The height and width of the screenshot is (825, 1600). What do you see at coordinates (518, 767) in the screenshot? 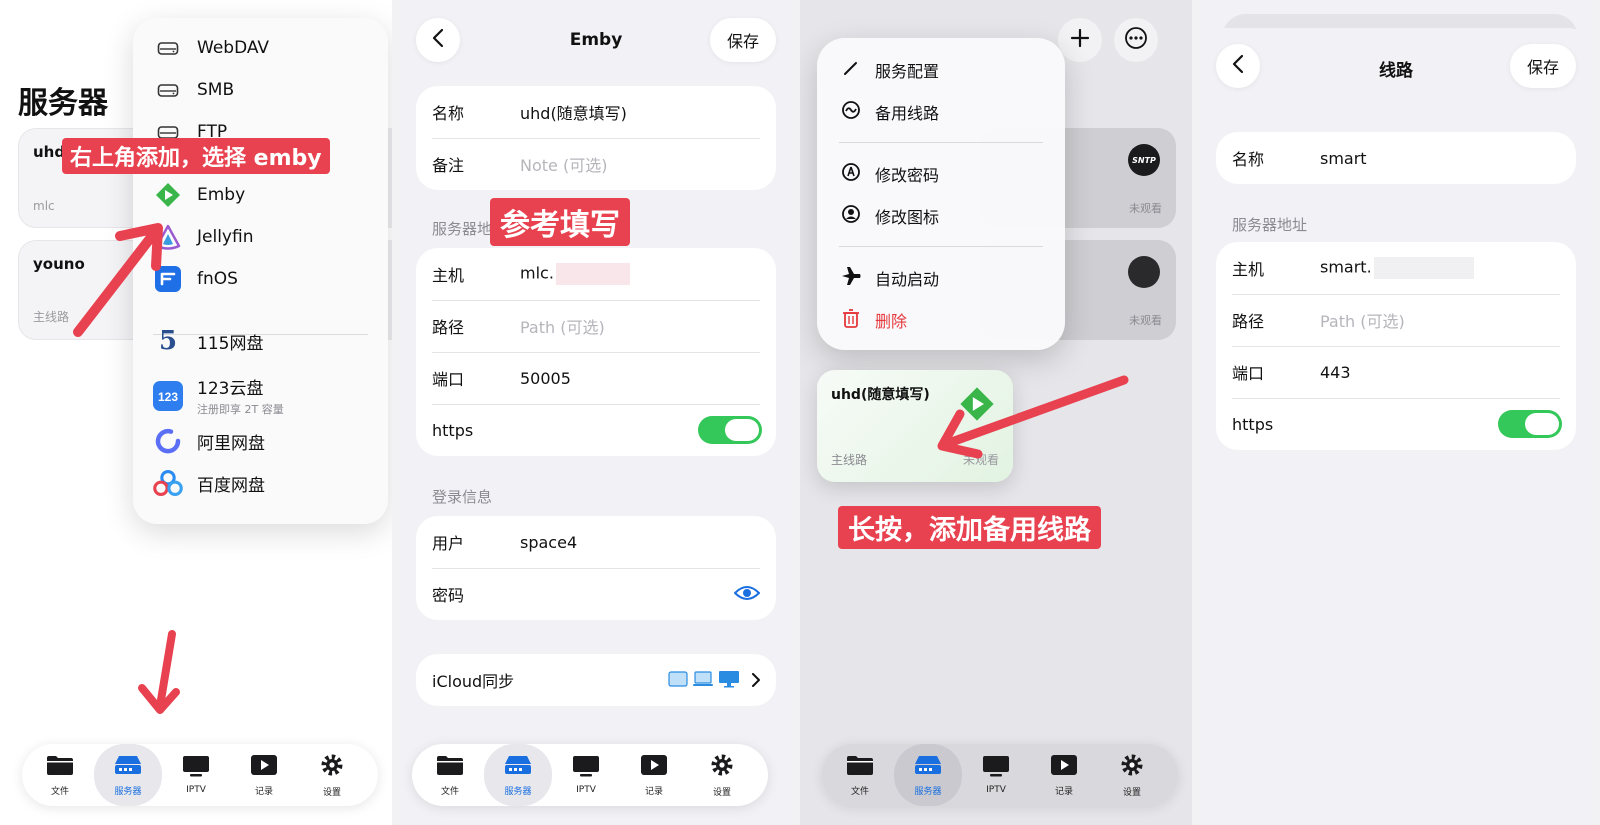
I see `server-icon` at bounding box center [518, 767].